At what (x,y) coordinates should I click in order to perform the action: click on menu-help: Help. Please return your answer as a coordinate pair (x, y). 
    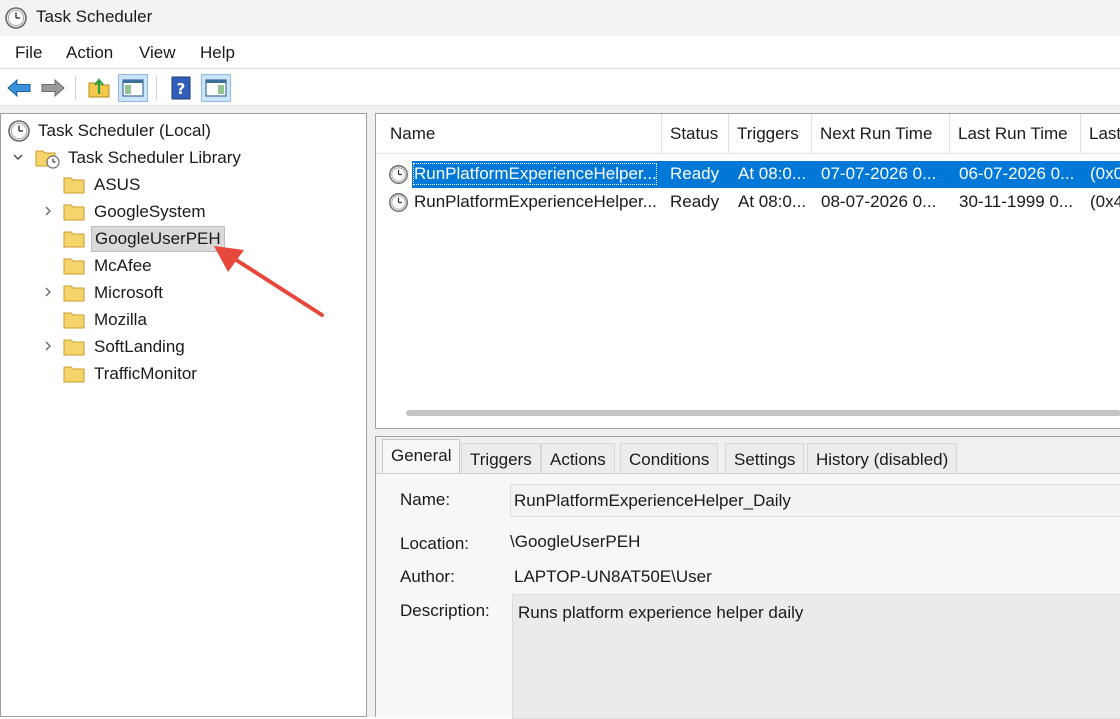
    Looking at the image, I should click on (217, 53).